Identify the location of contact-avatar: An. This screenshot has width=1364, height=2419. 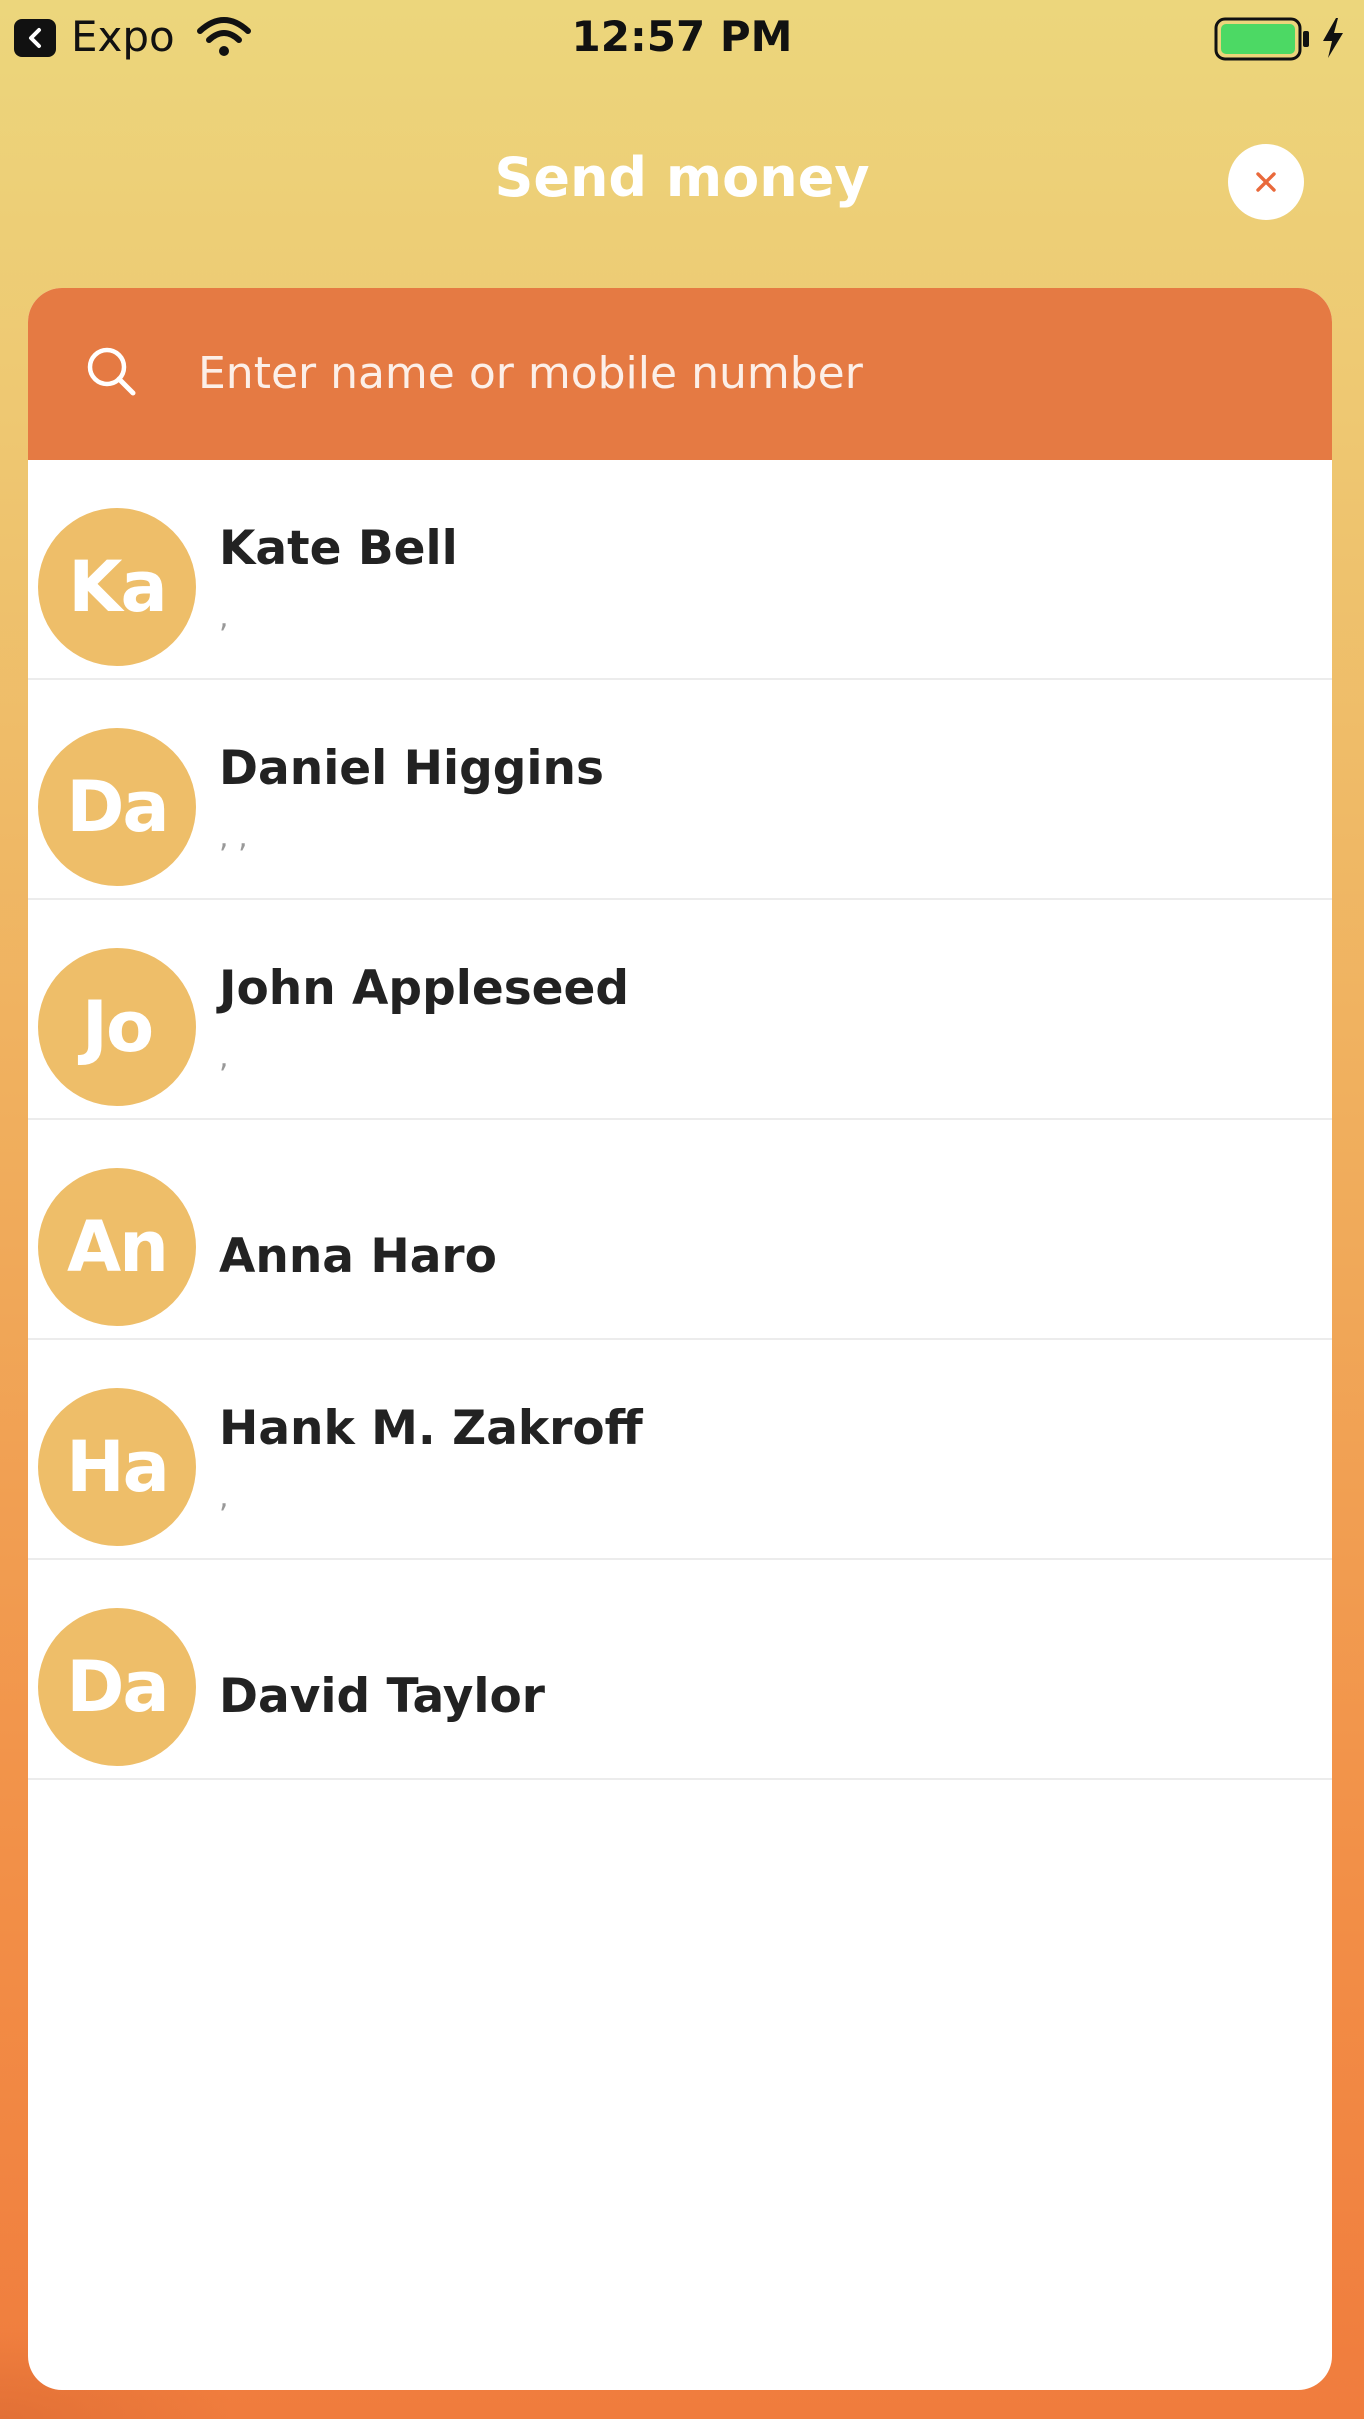
(117, 1247).